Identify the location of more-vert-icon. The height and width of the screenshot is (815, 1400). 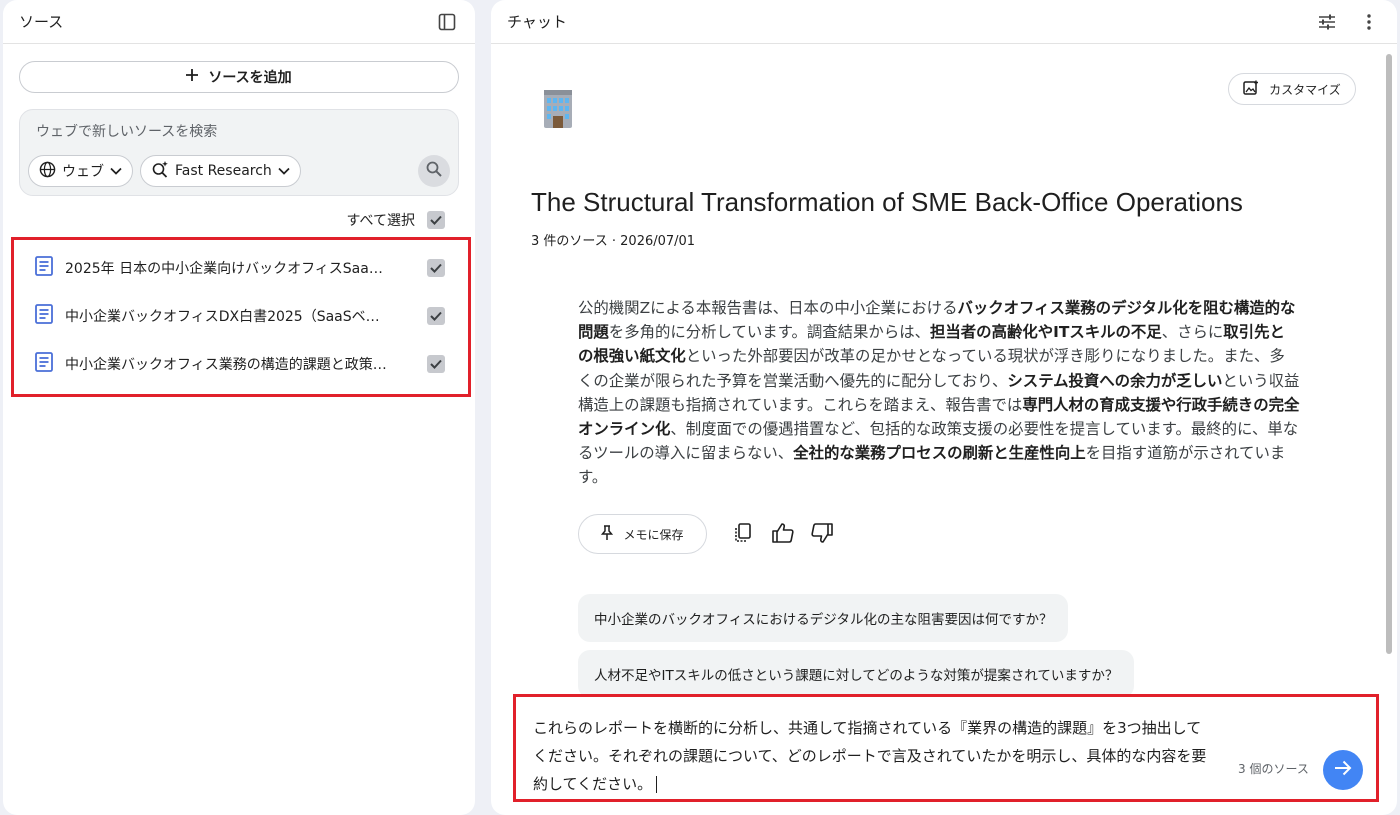
(1369, 22).